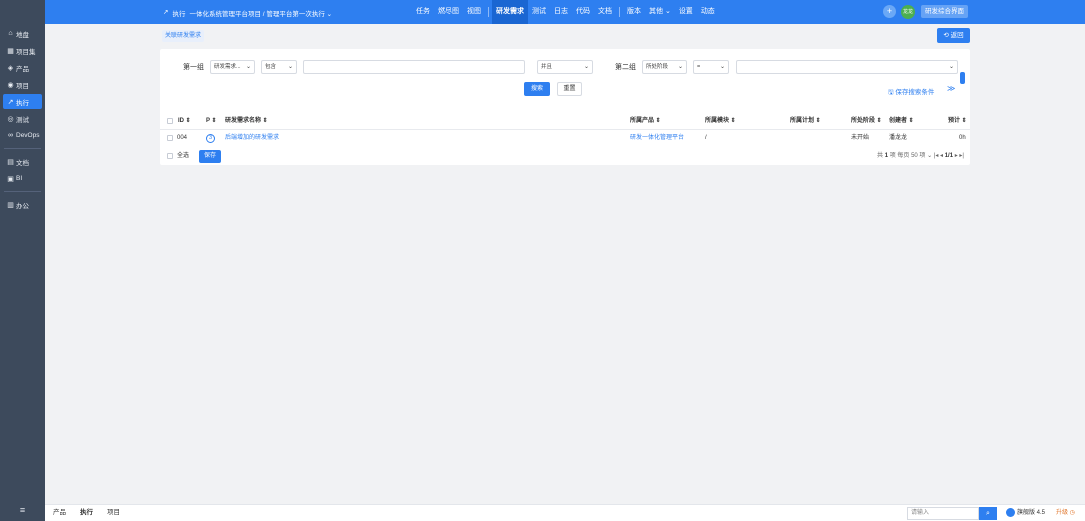 The width and height of the screenshot is (1085, 521). I want to click on row-stage: 未开始, so click(860, 138).